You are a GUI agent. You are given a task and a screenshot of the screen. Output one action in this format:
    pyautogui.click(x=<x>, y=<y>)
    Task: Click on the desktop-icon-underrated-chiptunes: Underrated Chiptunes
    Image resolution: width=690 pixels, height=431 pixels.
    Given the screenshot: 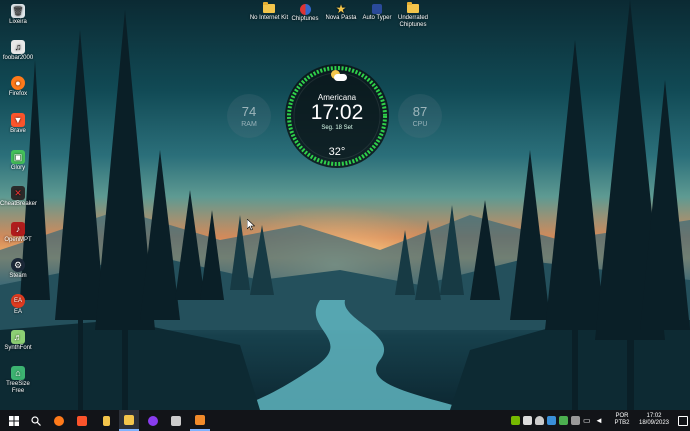 What is the action you would take?
    pyautogui.click(x=413, y=15)
    